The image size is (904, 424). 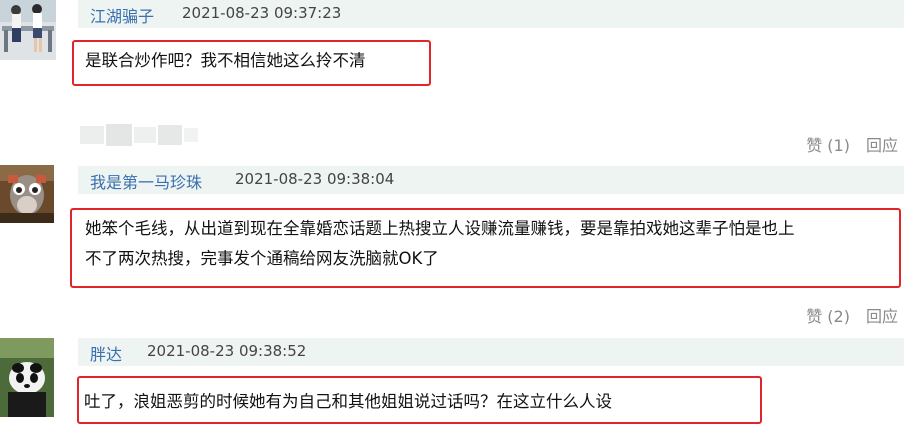 What do you see at coordinates (828, 145) in the screenshot?
I see `like-button: 赞 (1)` at bounding box center [828, 145].